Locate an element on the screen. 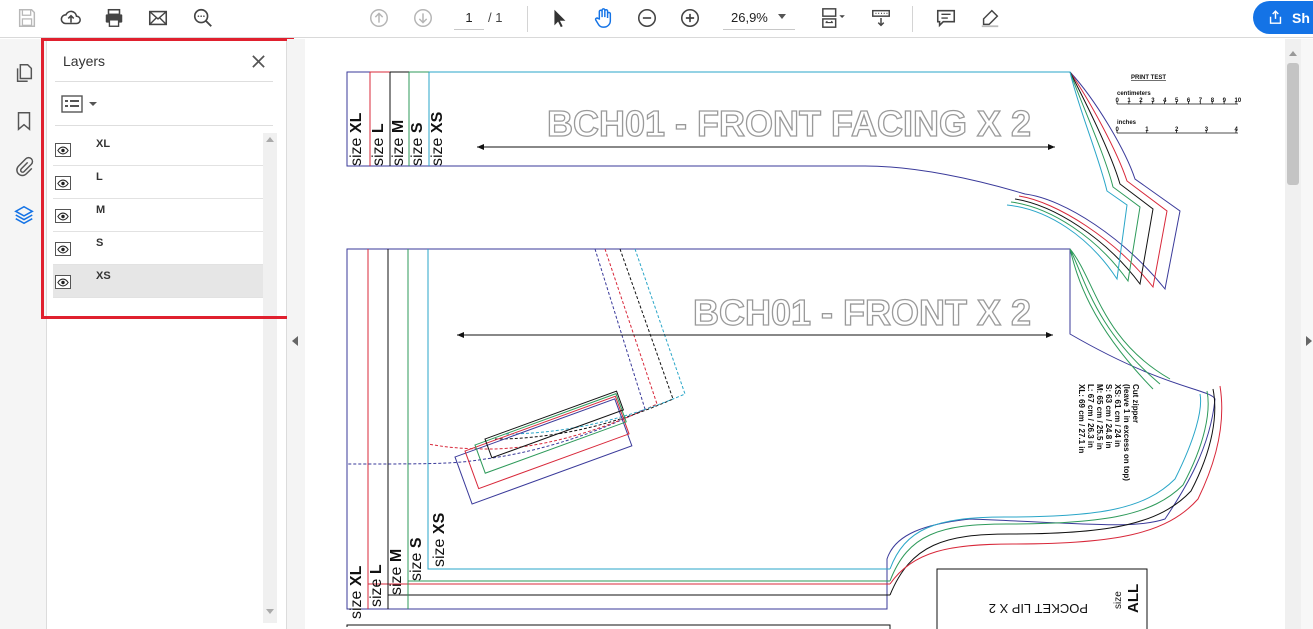 The height and width of the screenshot is (629, 1313). ruler-tick-label: 9 is located at coordinates (1225, 101).